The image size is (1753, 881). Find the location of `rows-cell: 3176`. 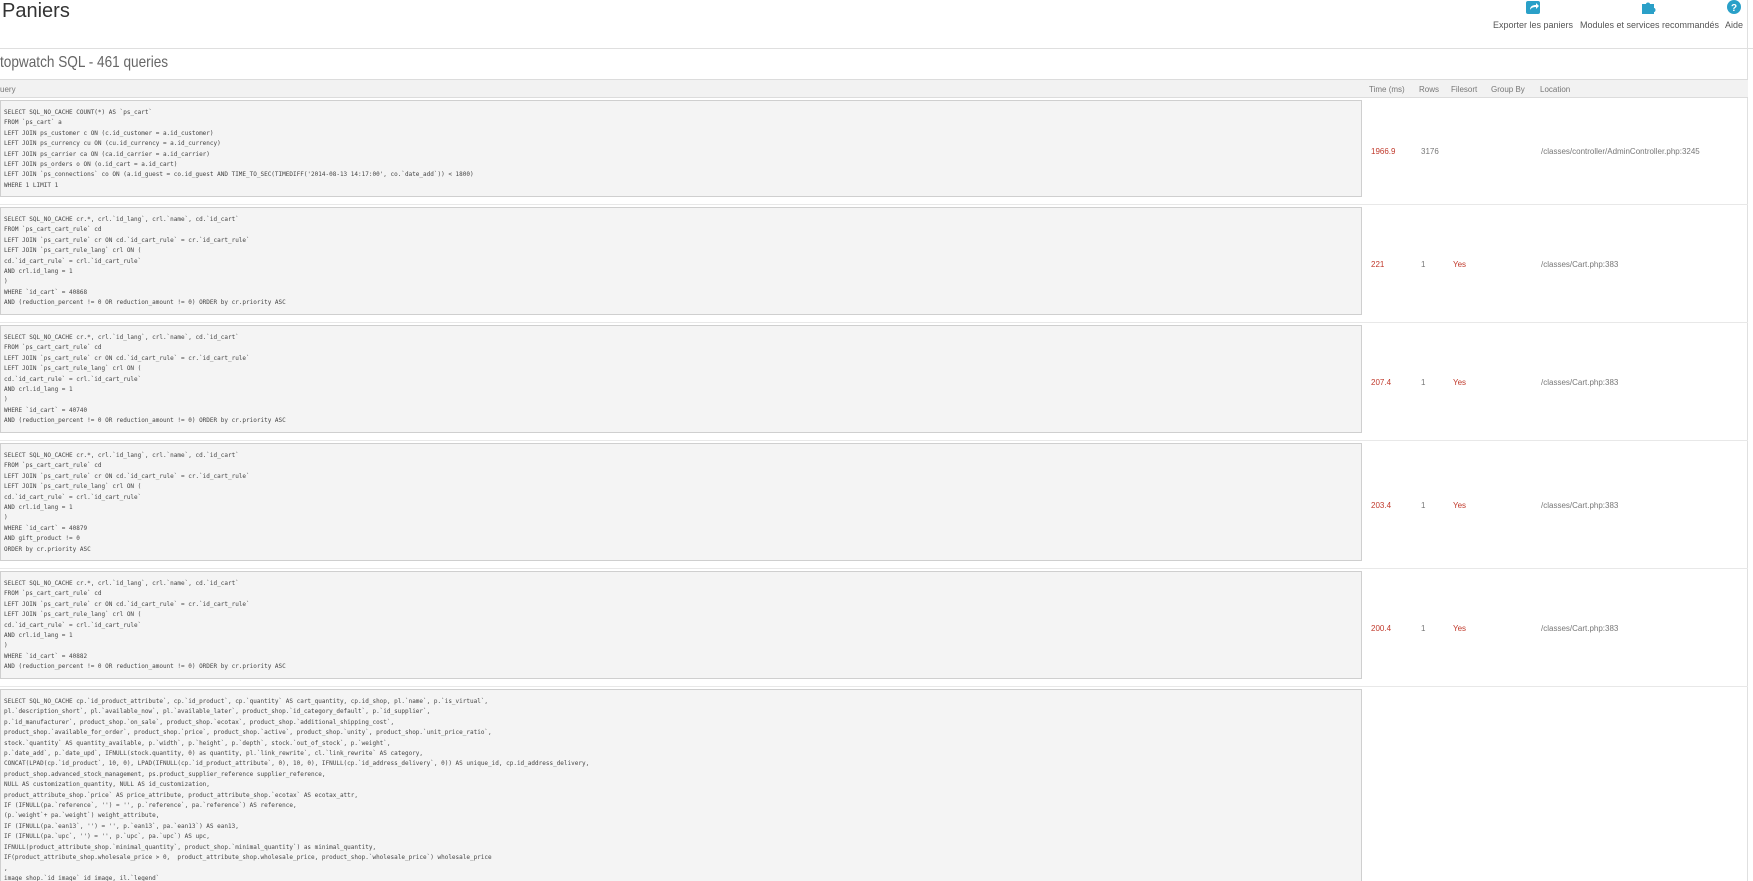

rows-cell: 3176 is located at coordinates (1430, 151).